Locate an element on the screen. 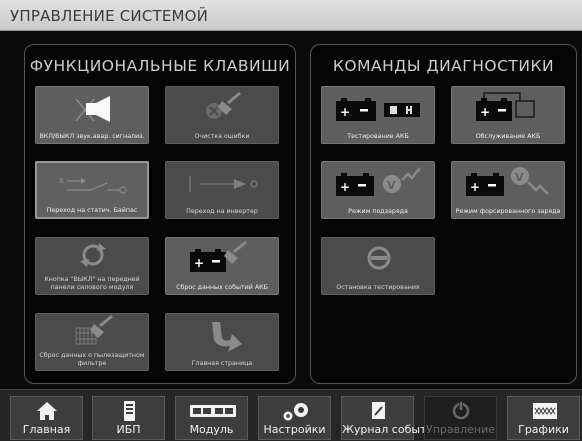 The height and width of the screenshot is (441, 582). svg-text: B is located at coordinates (61, 181).